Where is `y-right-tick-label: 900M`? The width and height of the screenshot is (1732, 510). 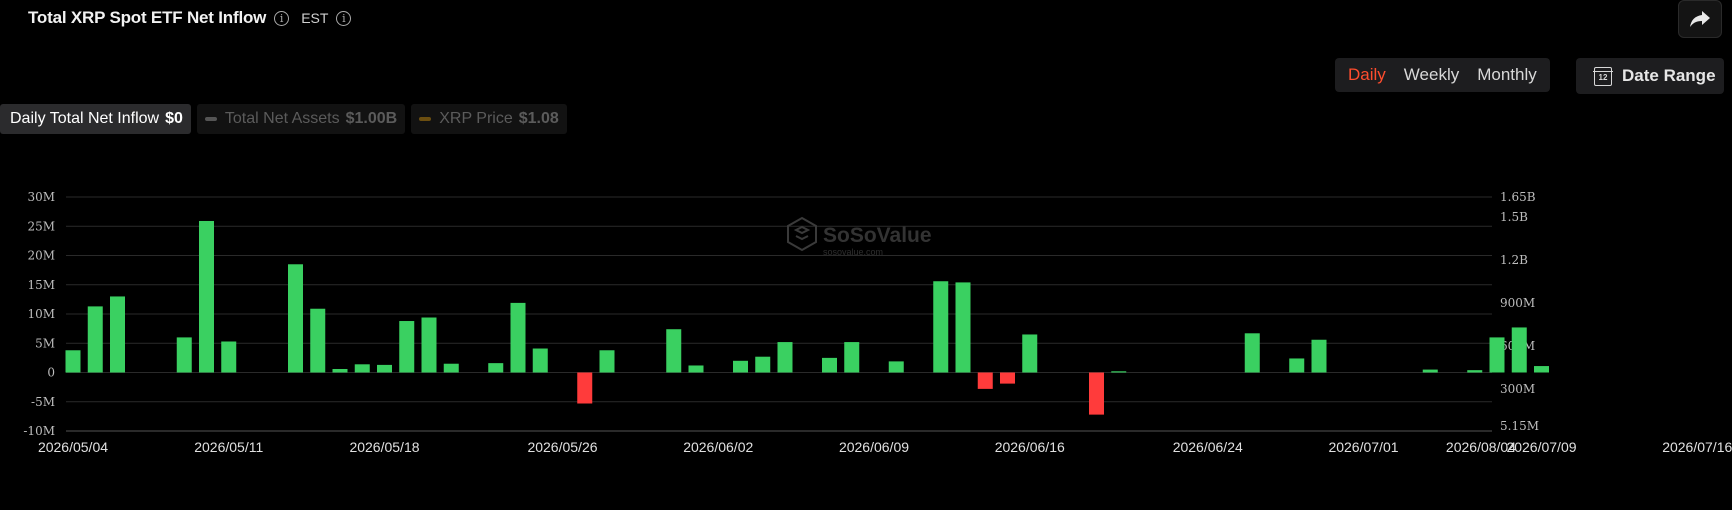
y-right-tick-label: 900M is located at coordinates (1517, 303).